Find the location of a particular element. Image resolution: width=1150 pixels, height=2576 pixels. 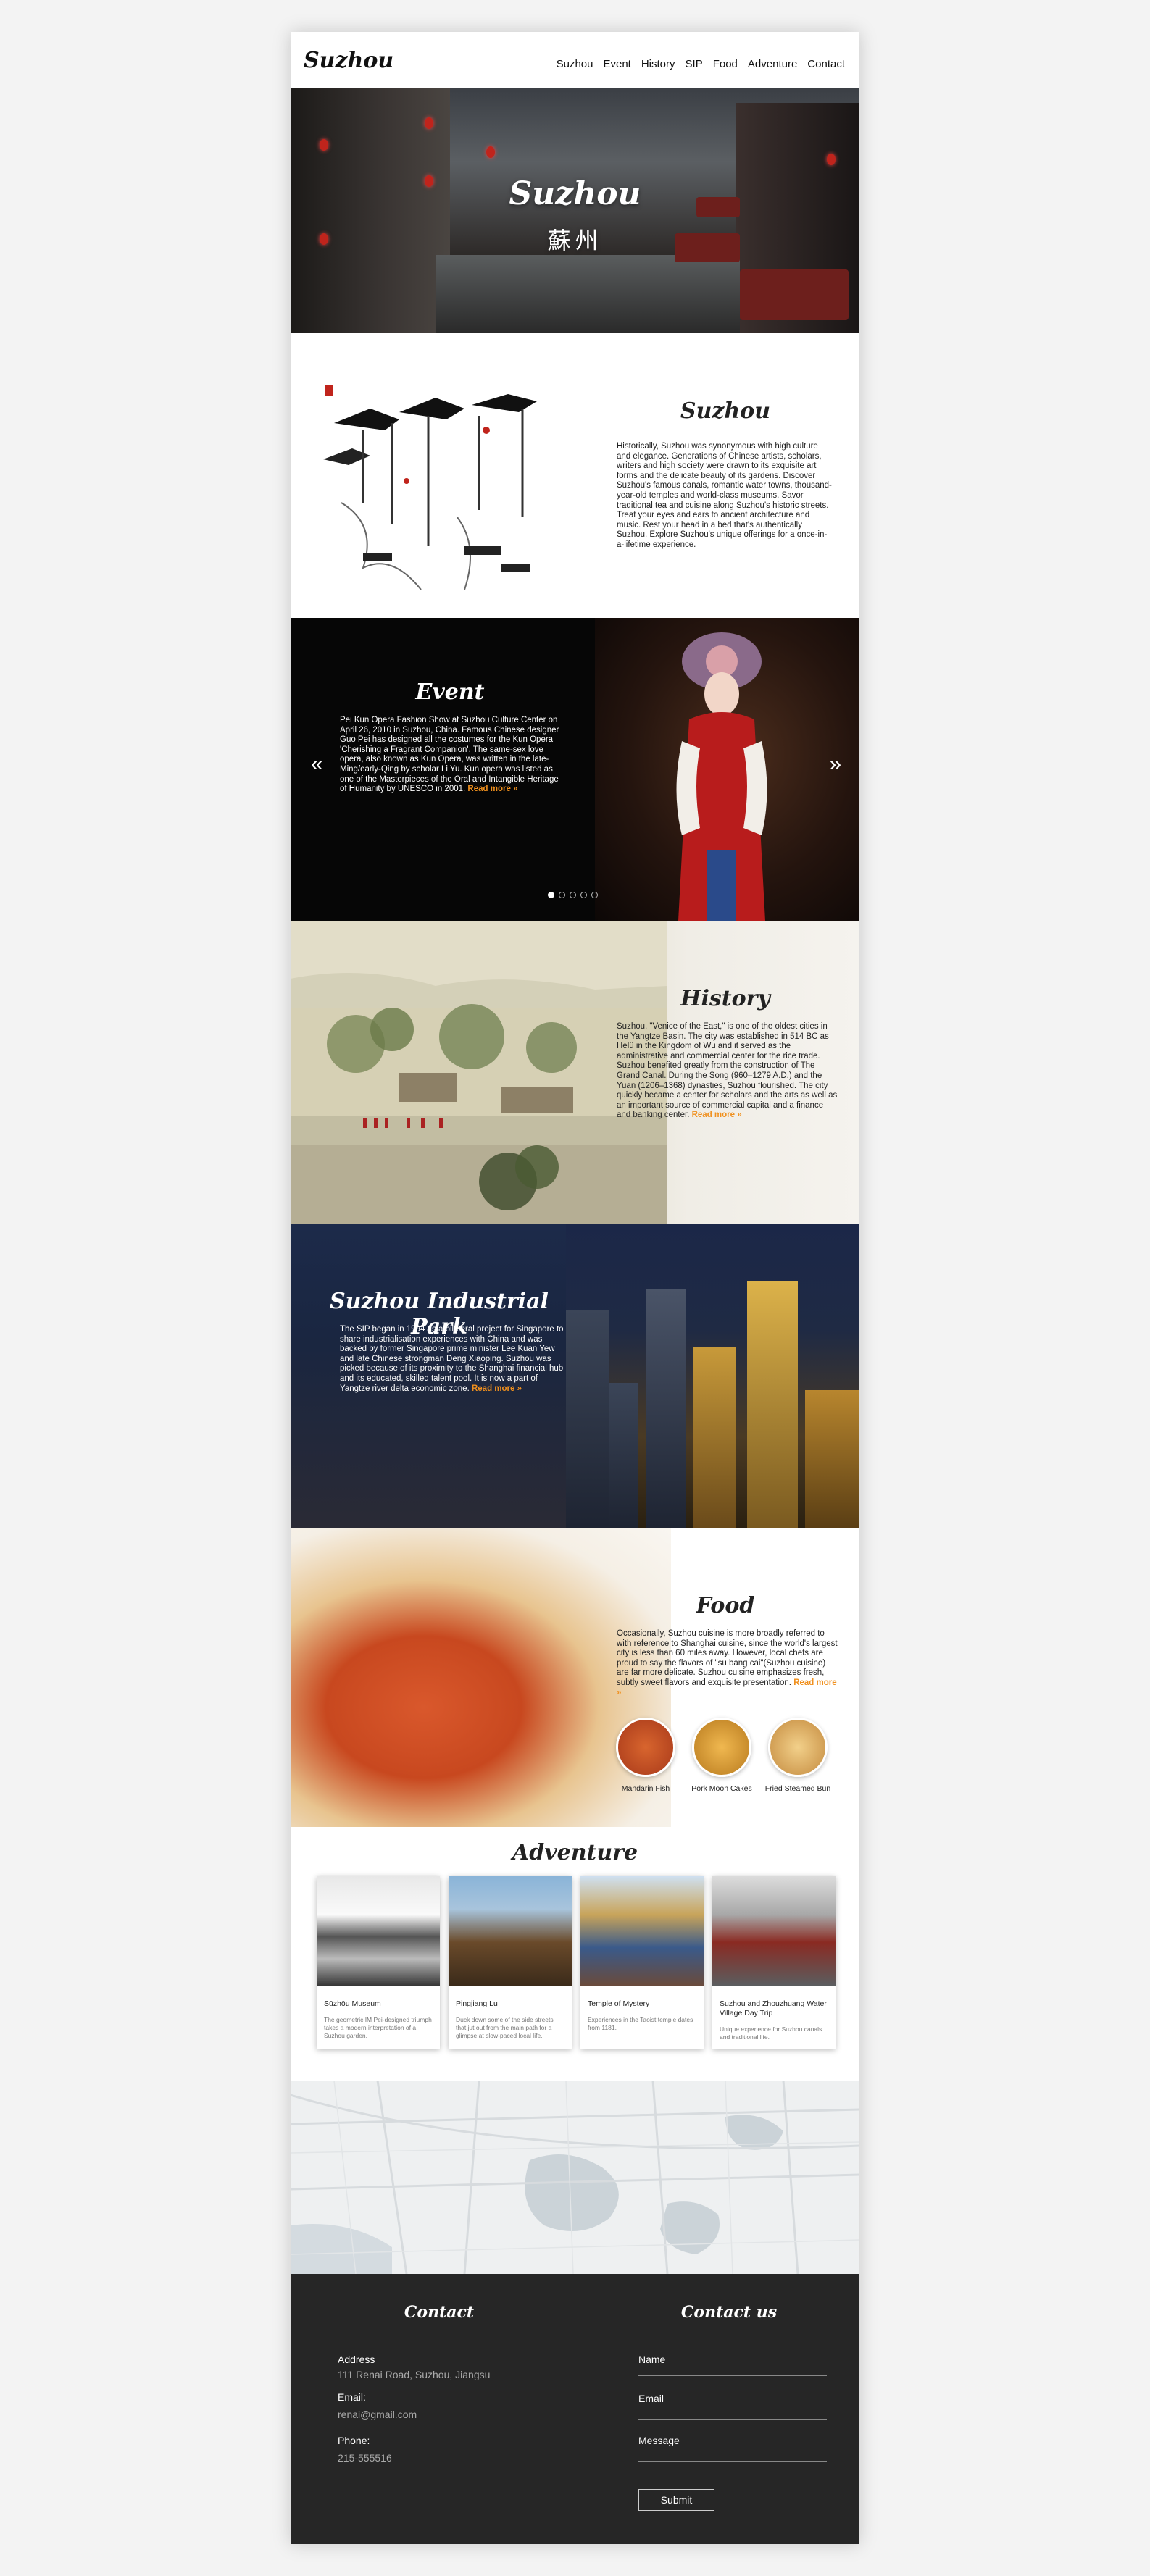

event-read-more-link: Read more » is located at coordinates (492, 789).